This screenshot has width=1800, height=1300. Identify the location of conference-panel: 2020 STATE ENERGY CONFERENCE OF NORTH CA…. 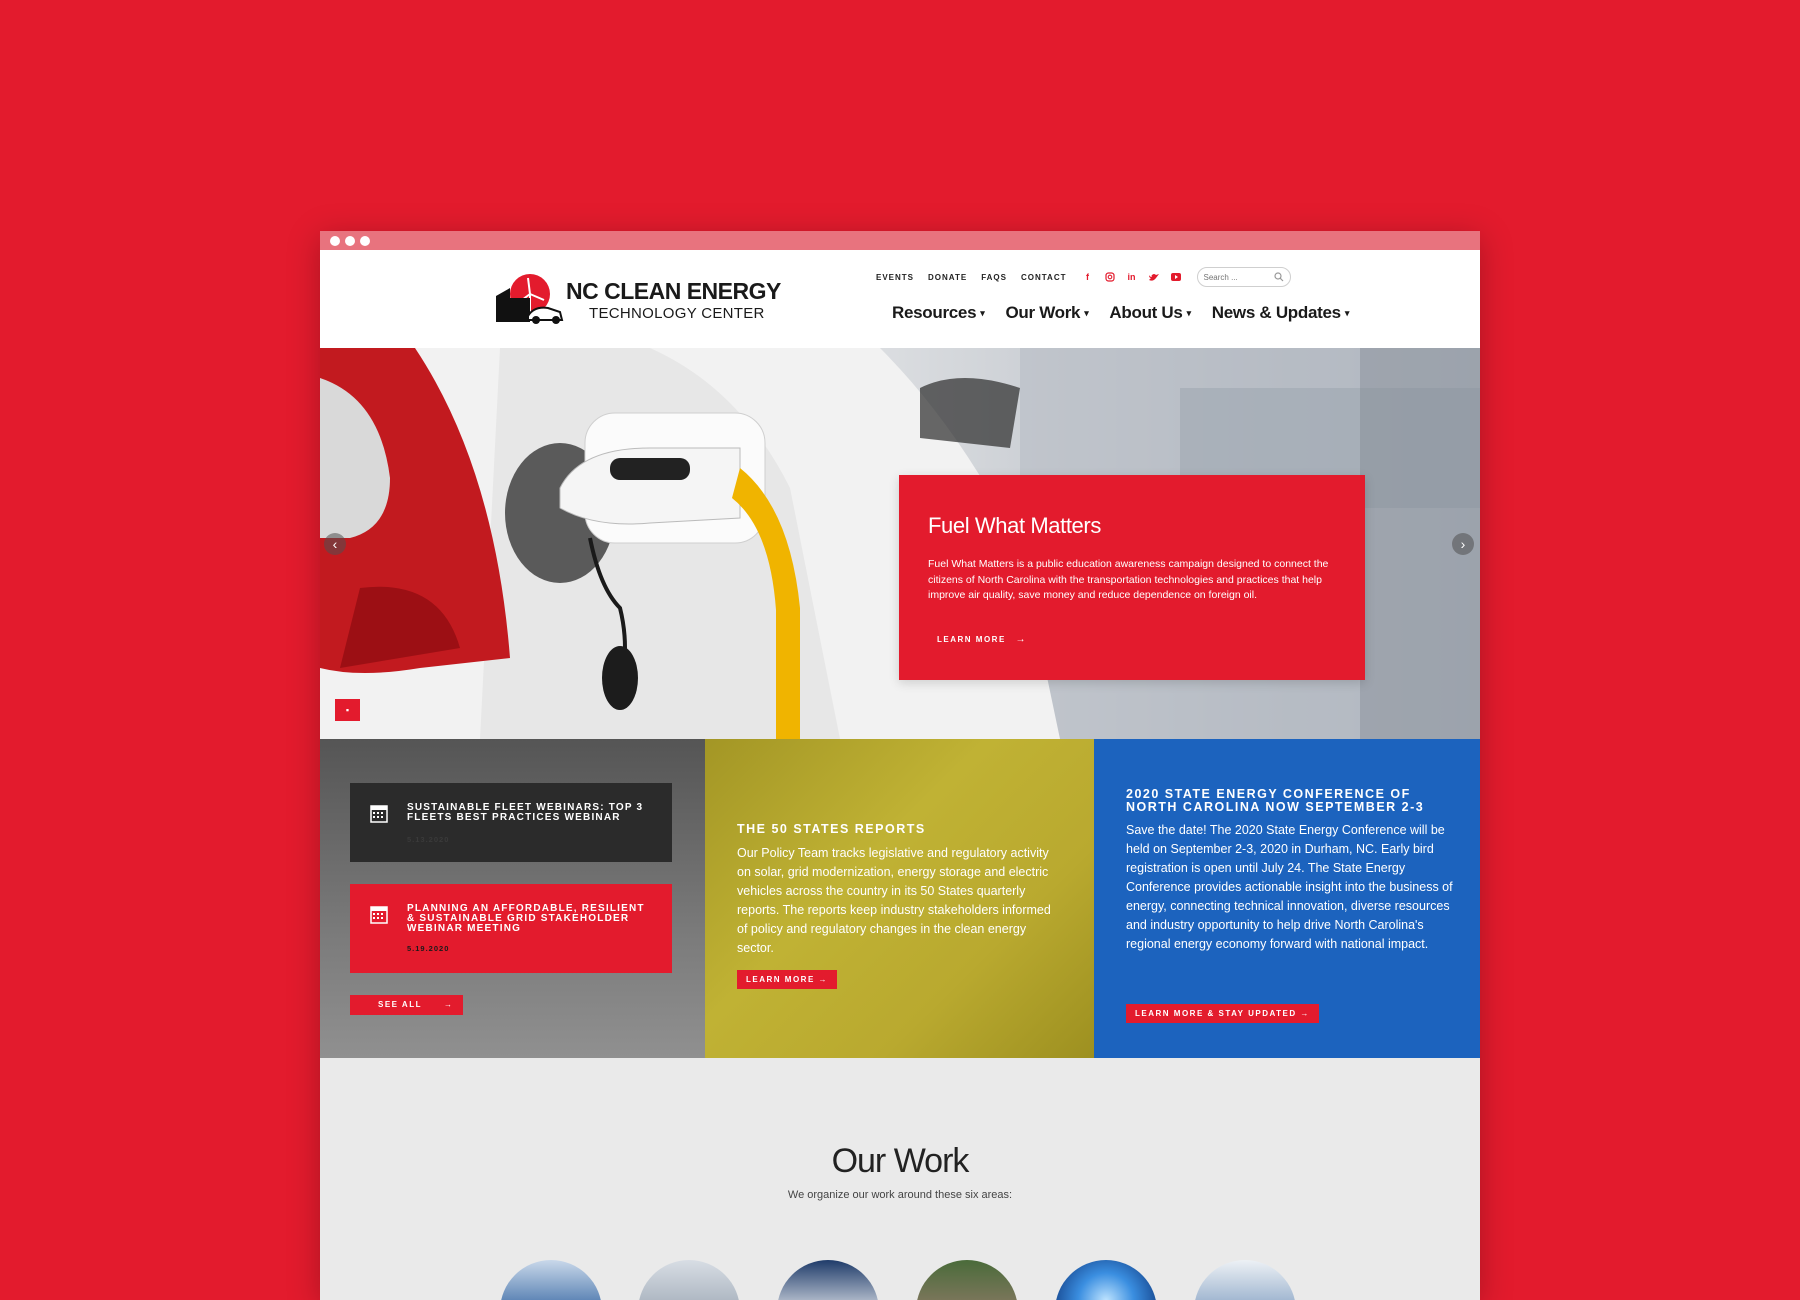
(1287, 898).